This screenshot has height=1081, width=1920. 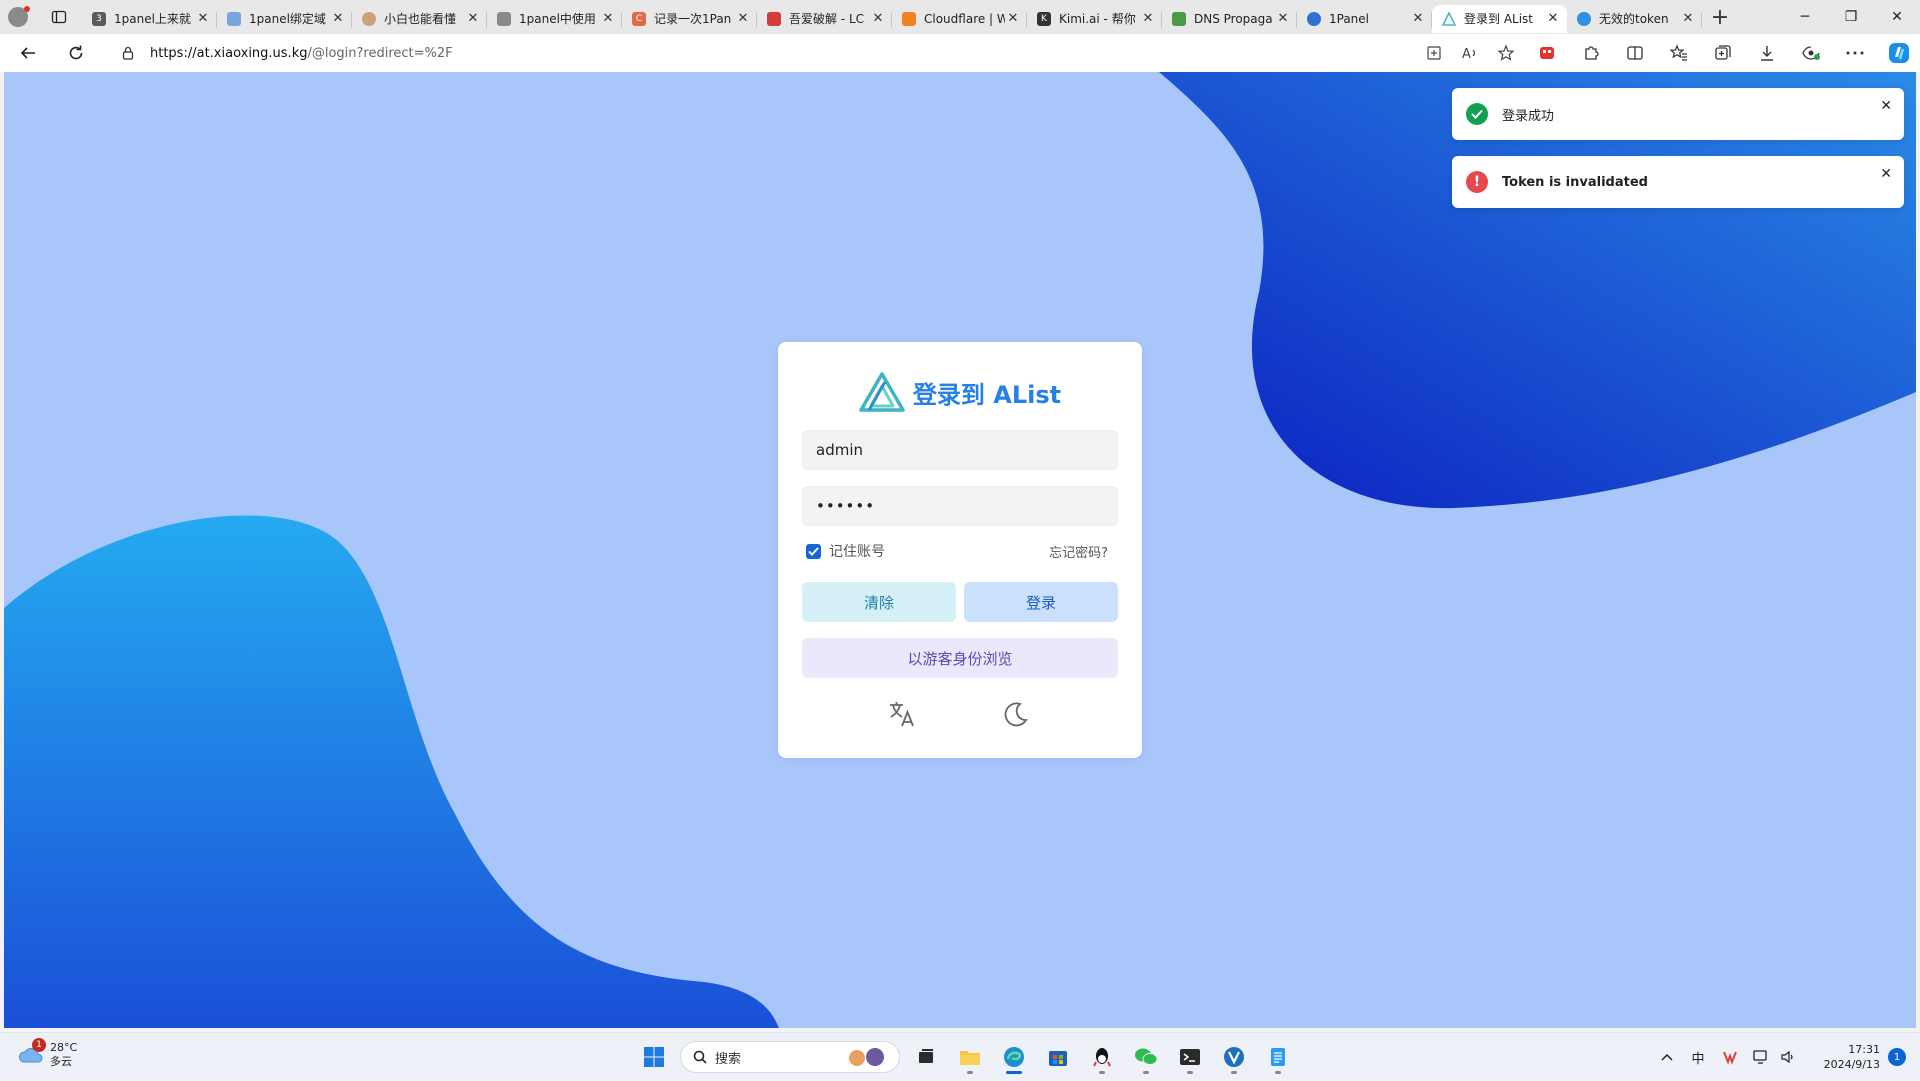 I want to click on tab-record-1panel: C 记录一次1Pan ✕, so click(x=689, y=19).